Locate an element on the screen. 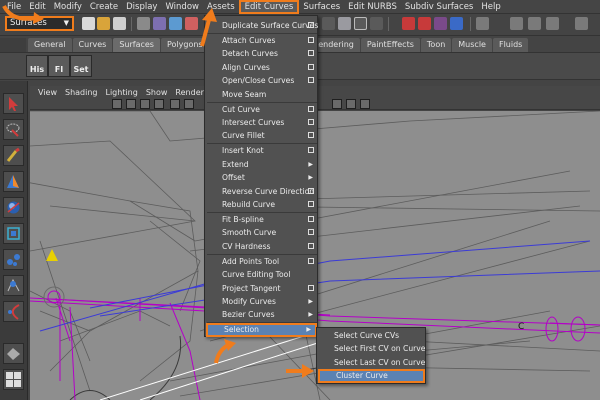  menu-surfaces: Surfaces is located at coordinates (321, 7).